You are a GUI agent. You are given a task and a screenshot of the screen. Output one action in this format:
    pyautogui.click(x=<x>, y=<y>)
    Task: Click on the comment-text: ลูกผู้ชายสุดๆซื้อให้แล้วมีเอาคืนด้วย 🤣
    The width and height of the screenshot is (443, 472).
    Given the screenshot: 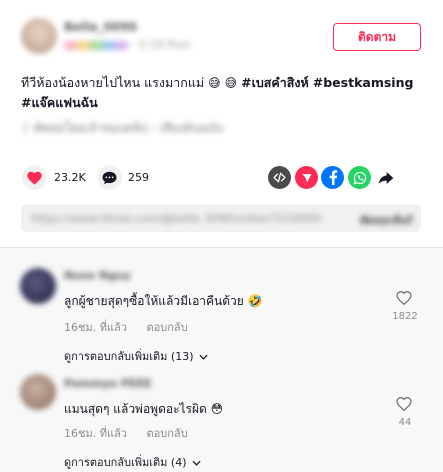 What is the action you would take?
    pyautogui.click(x=163, y=301)
    